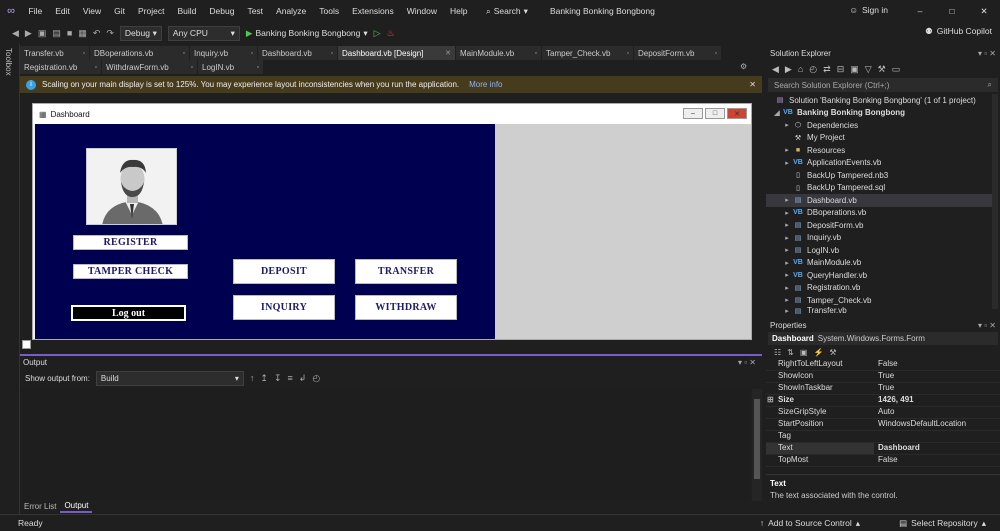 Image resolution: width=1000 pixels, height=531 pixels. Describe the element at coordinates (942, 523) in the screenshot. I see `select-repository-button: ▤ Select Repository ▴` at that location.